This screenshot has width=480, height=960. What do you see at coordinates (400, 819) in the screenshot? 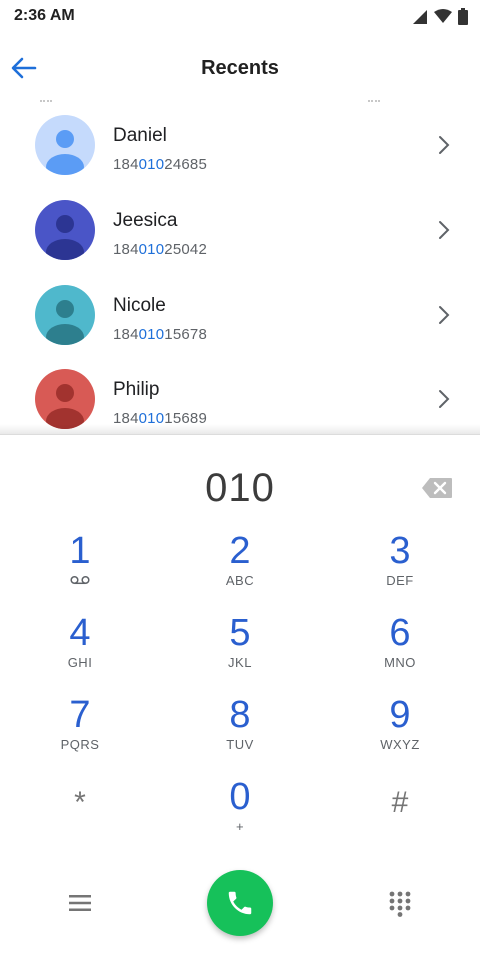
I see `key-hash: #` at bounding box center [400, 819].